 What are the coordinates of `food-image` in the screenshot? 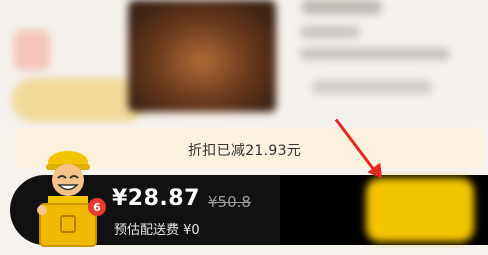 It's located at (202, 56).